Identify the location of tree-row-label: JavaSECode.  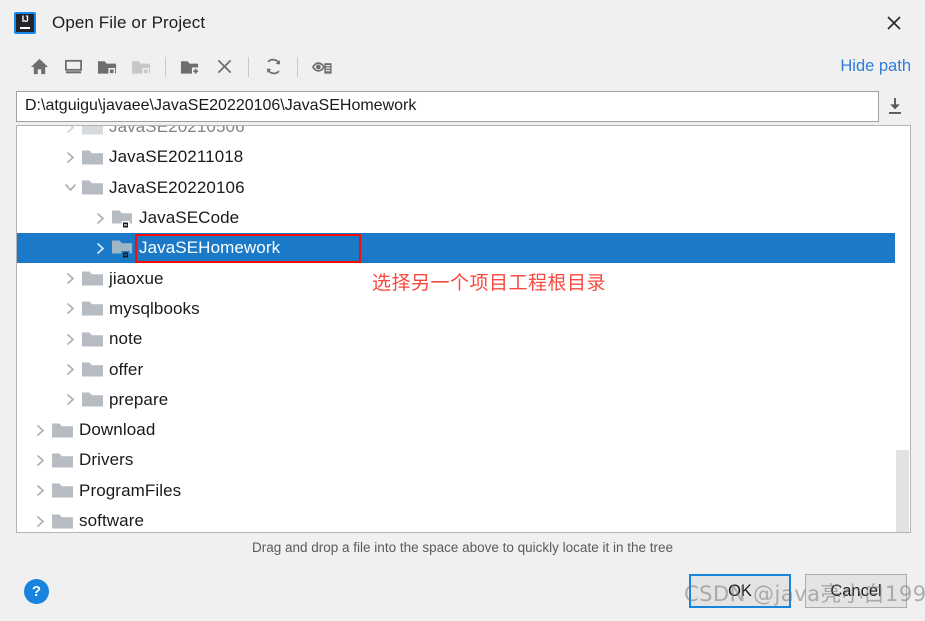
(189, 218).